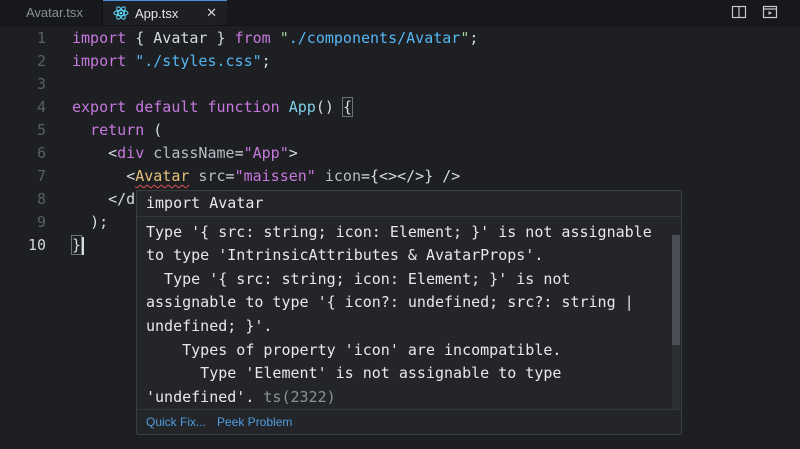 The width and height of the screenshot is (800, 449). What do you see at coordinates (83, 245) in the screenshot?
I see `text-cursor` at bounding box center [83, 245].